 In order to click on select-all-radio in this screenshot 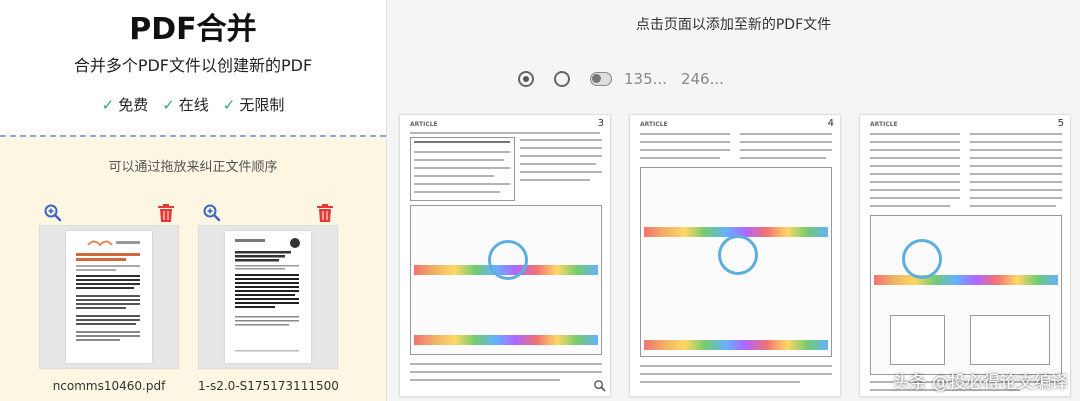, I will do `click(526, 79)`.